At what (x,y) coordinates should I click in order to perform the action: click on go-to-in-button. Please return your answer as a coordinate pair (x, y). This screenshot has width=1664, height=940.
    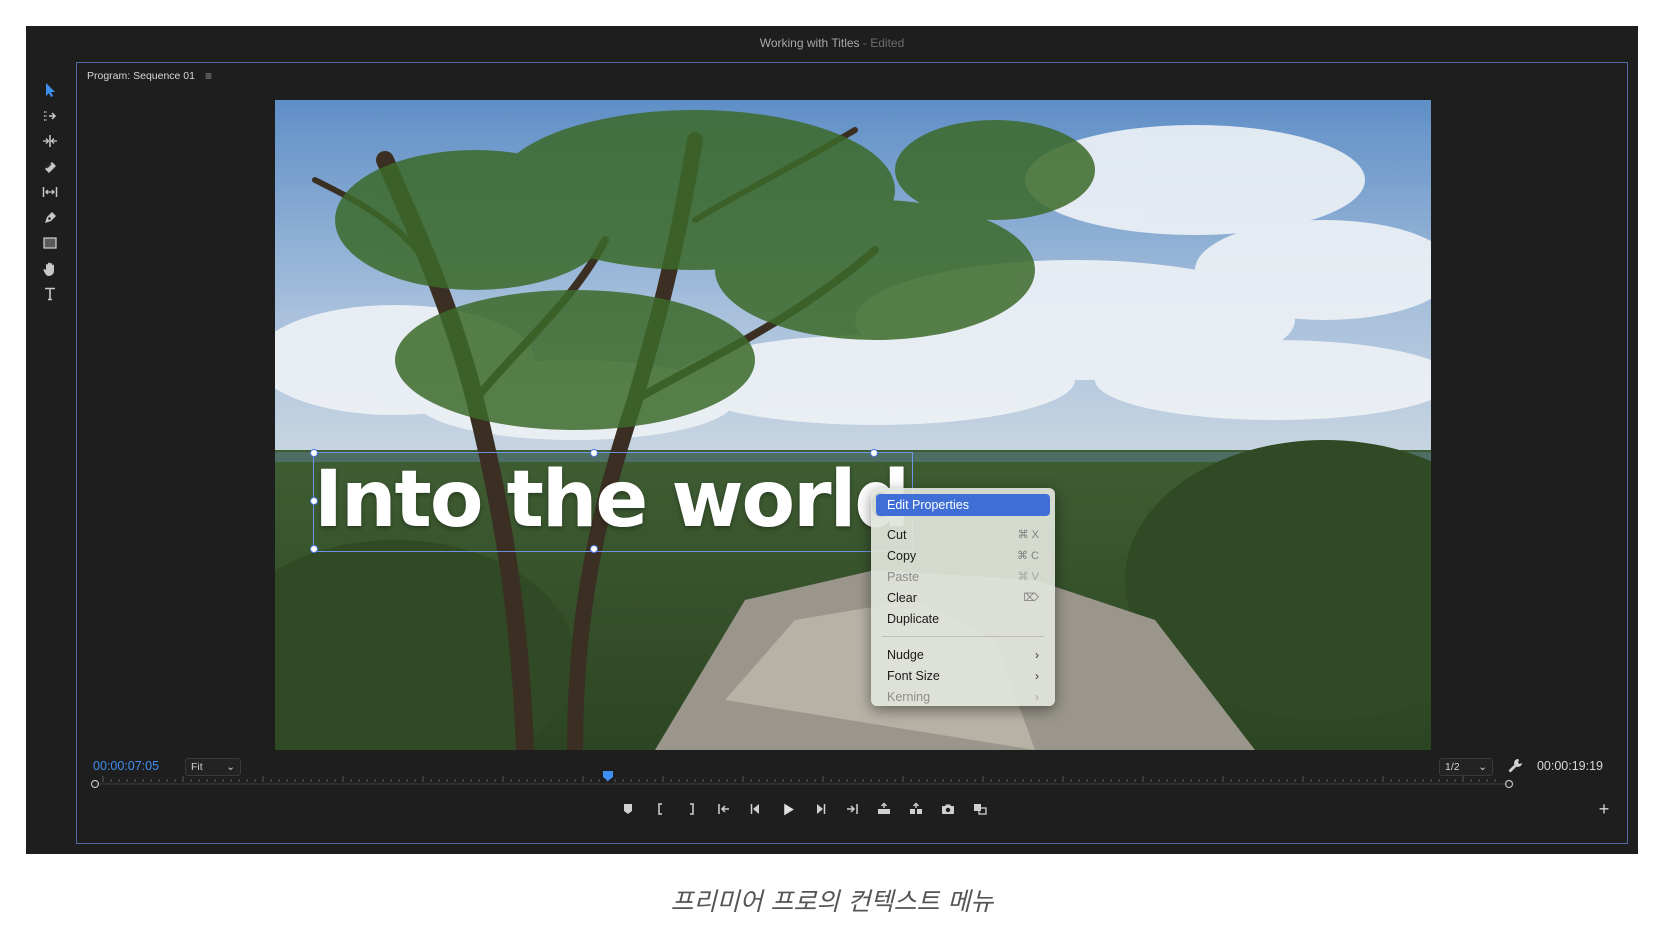
    Looking at the image, I should click on (724, 809).